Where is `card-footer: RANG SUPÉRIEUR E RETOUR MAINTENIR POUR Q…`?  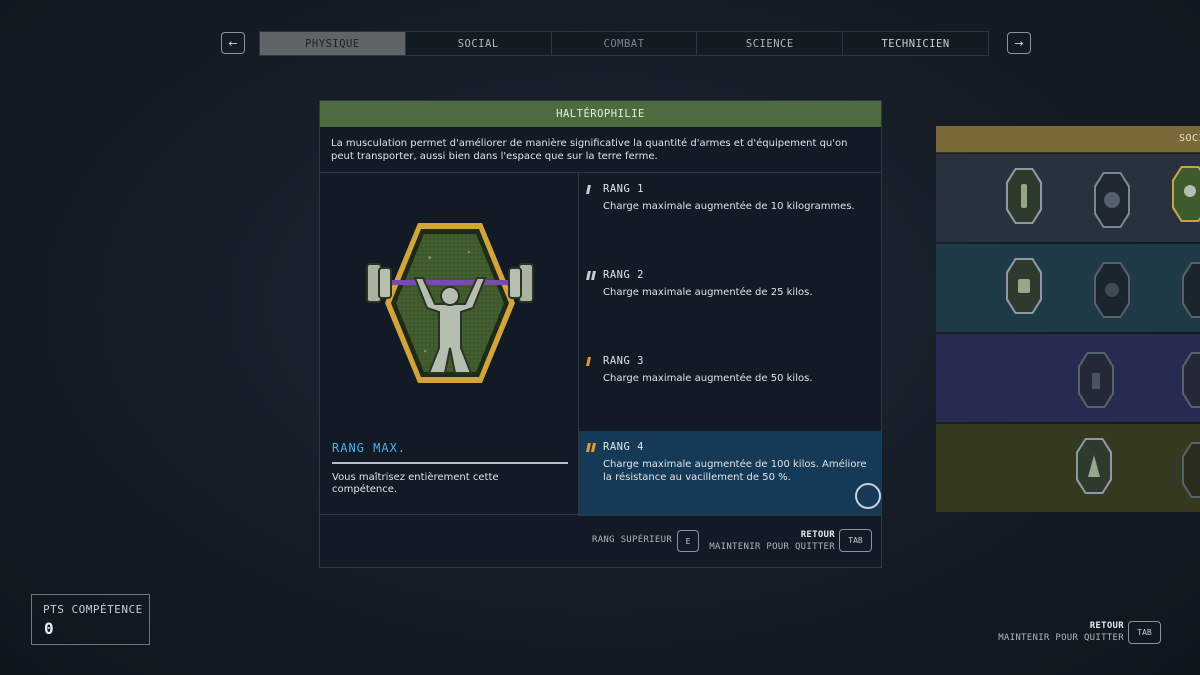
card-footer: RANG SUPÉRIEUR E RETOUR MAINTENIR POUR Q… is located at coordinates (600, 540).